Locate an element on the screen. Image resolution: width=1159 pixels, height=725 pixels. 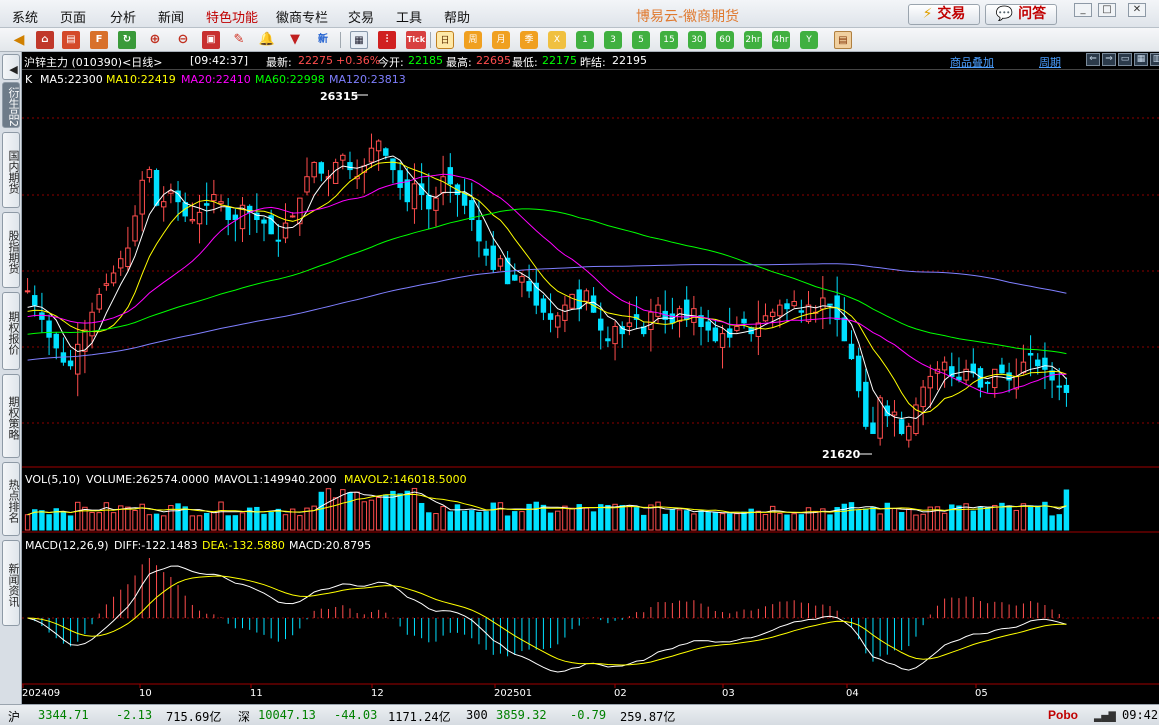
left-tab-1: 国内期货 is located at coordinates (11, 170).